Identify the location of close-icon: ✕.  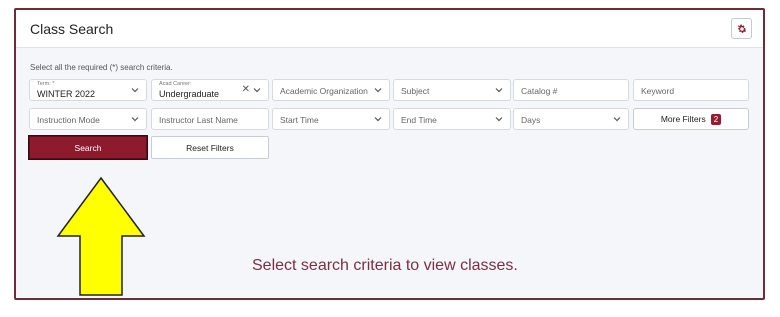
(246, 89).